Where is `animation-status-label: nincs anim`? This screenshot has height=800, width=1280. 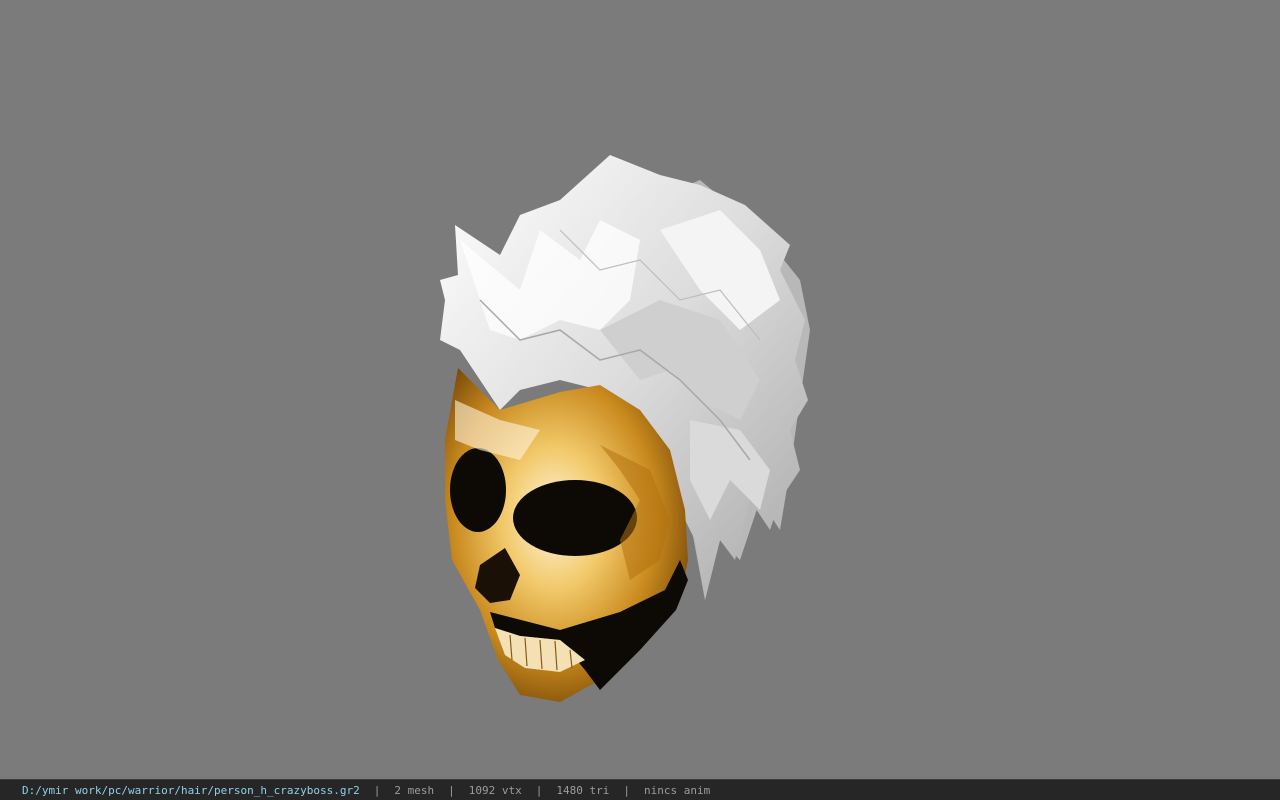
animation-status-label: nincs anim is located at coordinates (677, 790).